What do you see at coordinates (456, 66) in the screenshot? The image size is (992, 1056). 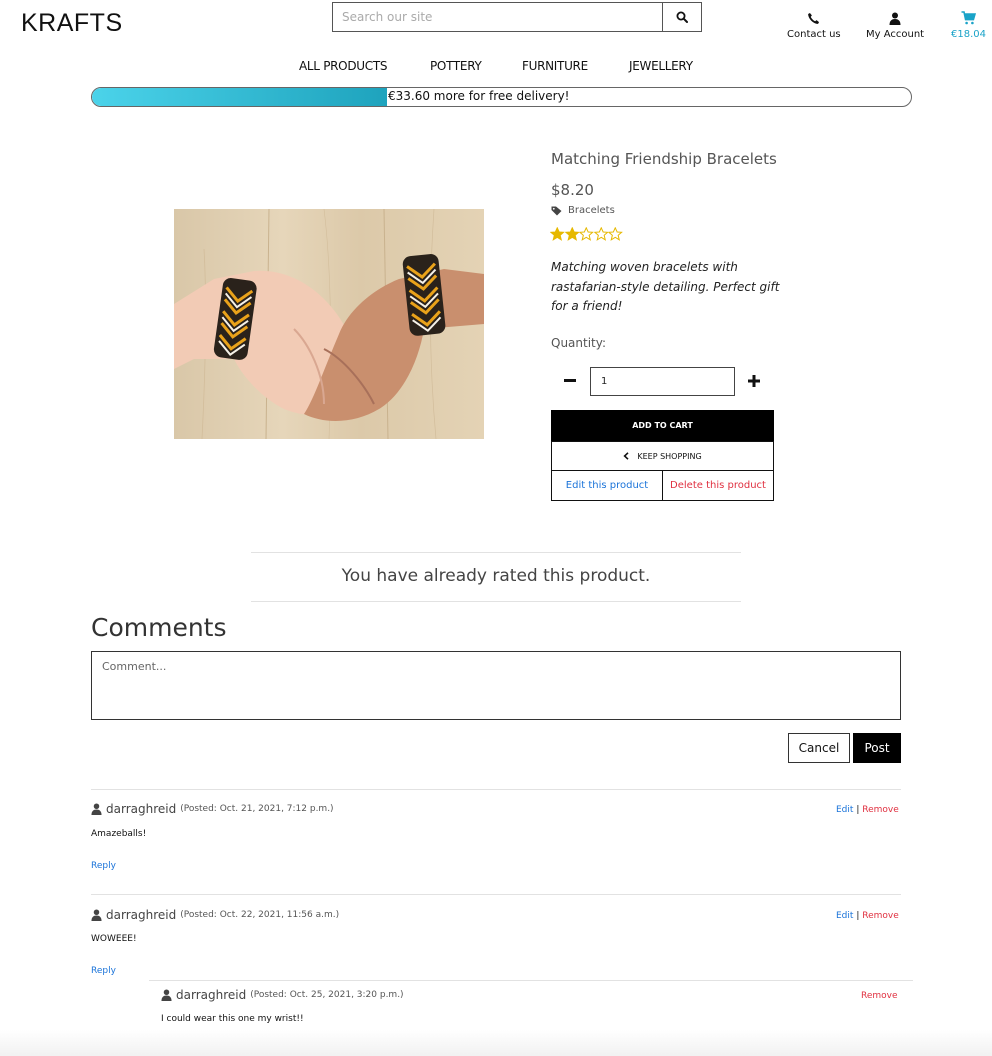 I see `nav-pottery: POTTERY` at bounding box center [456, 66].